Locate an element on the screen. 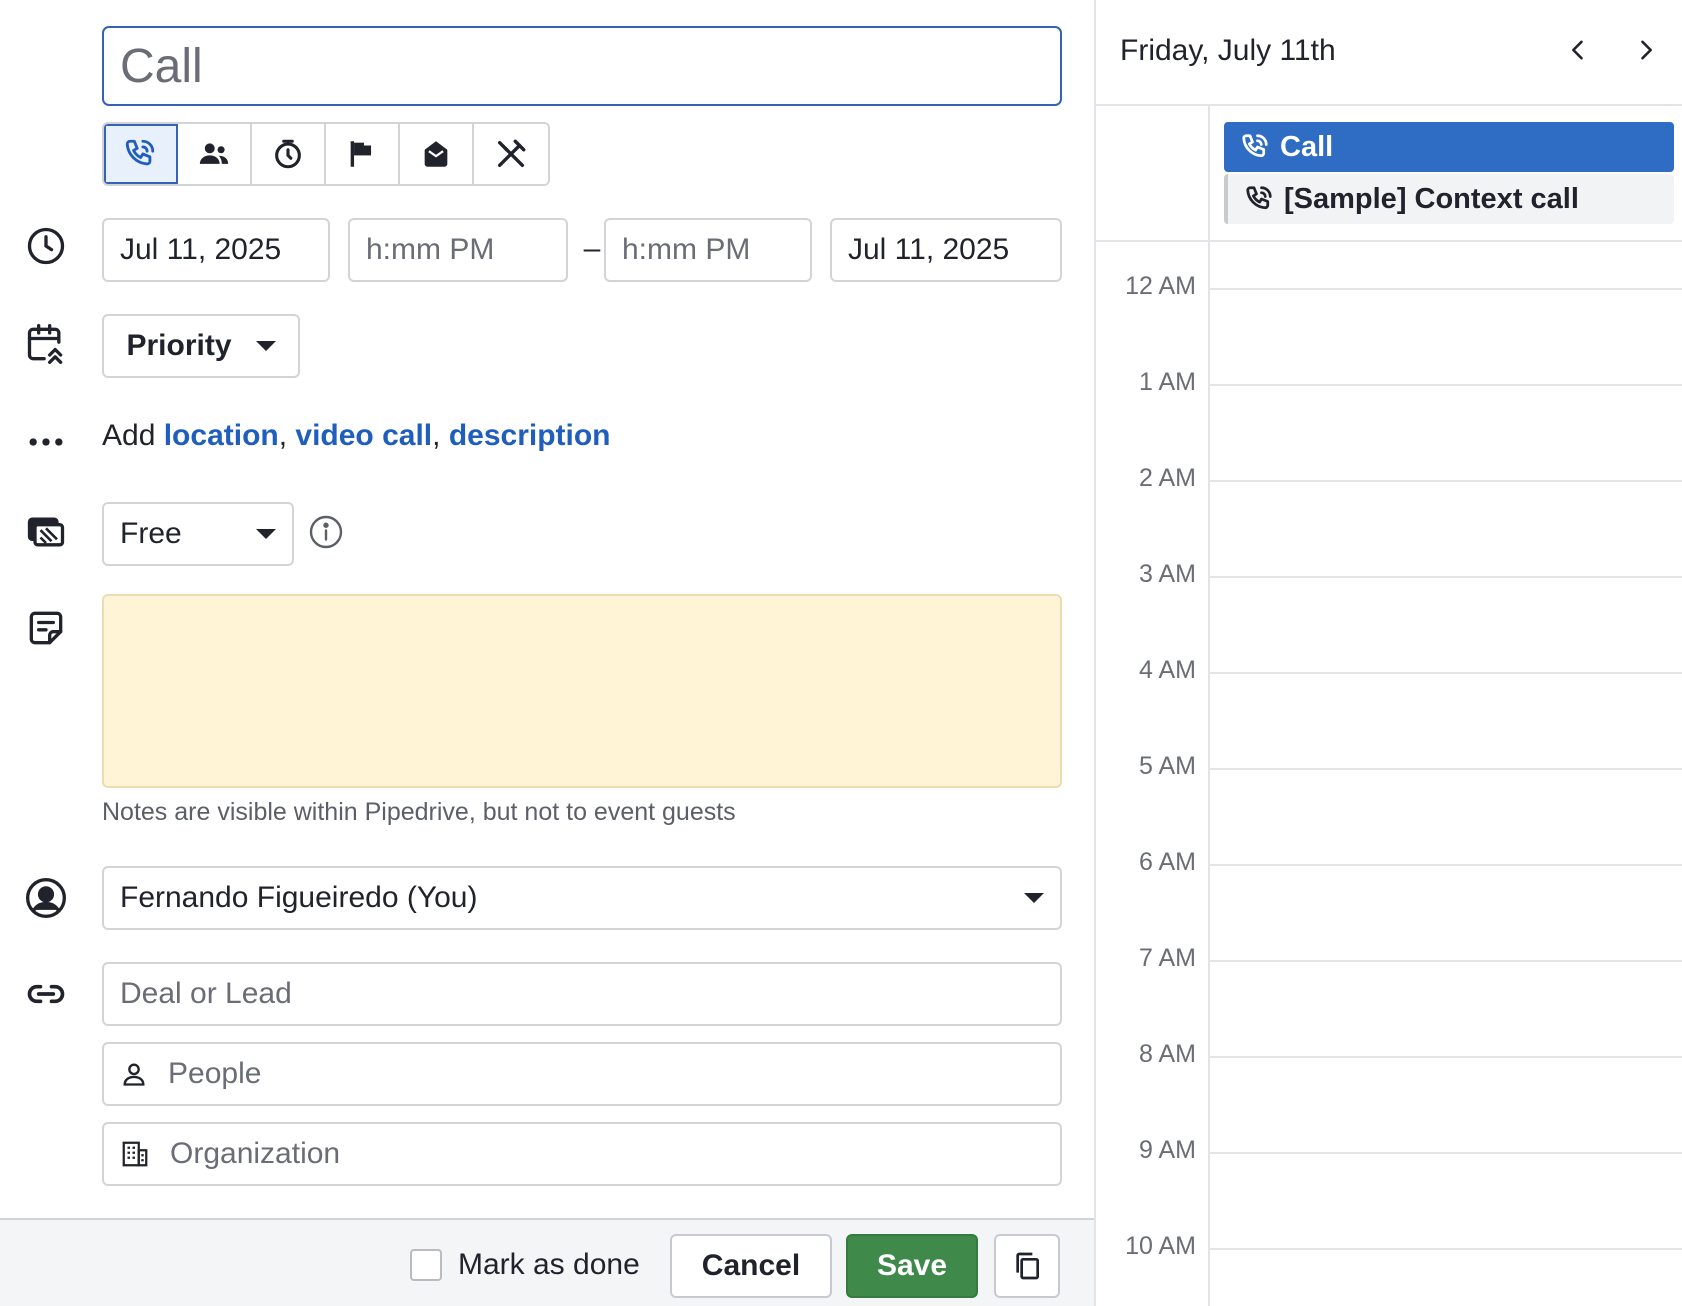 This screenshot has width=1682, height=1306. start-date-input: Jul 11, 2025 is located at coordinates (216, 250).